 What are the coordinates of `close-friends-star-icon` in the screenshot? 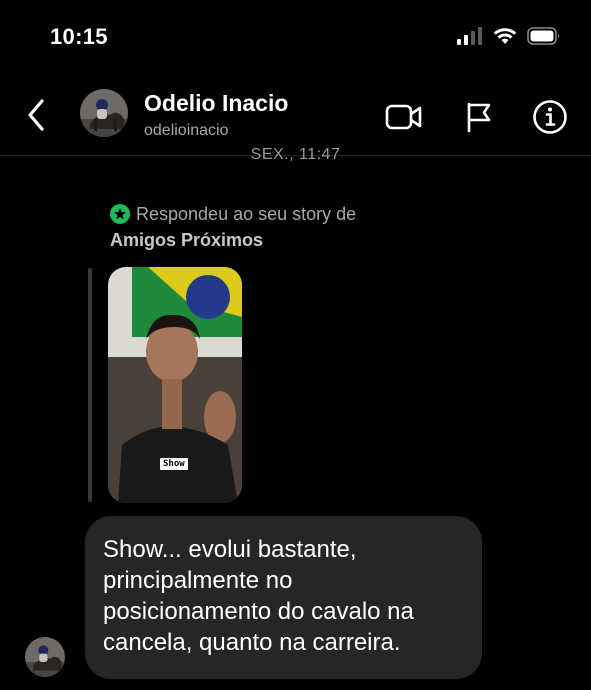 It's located at (120, 214).